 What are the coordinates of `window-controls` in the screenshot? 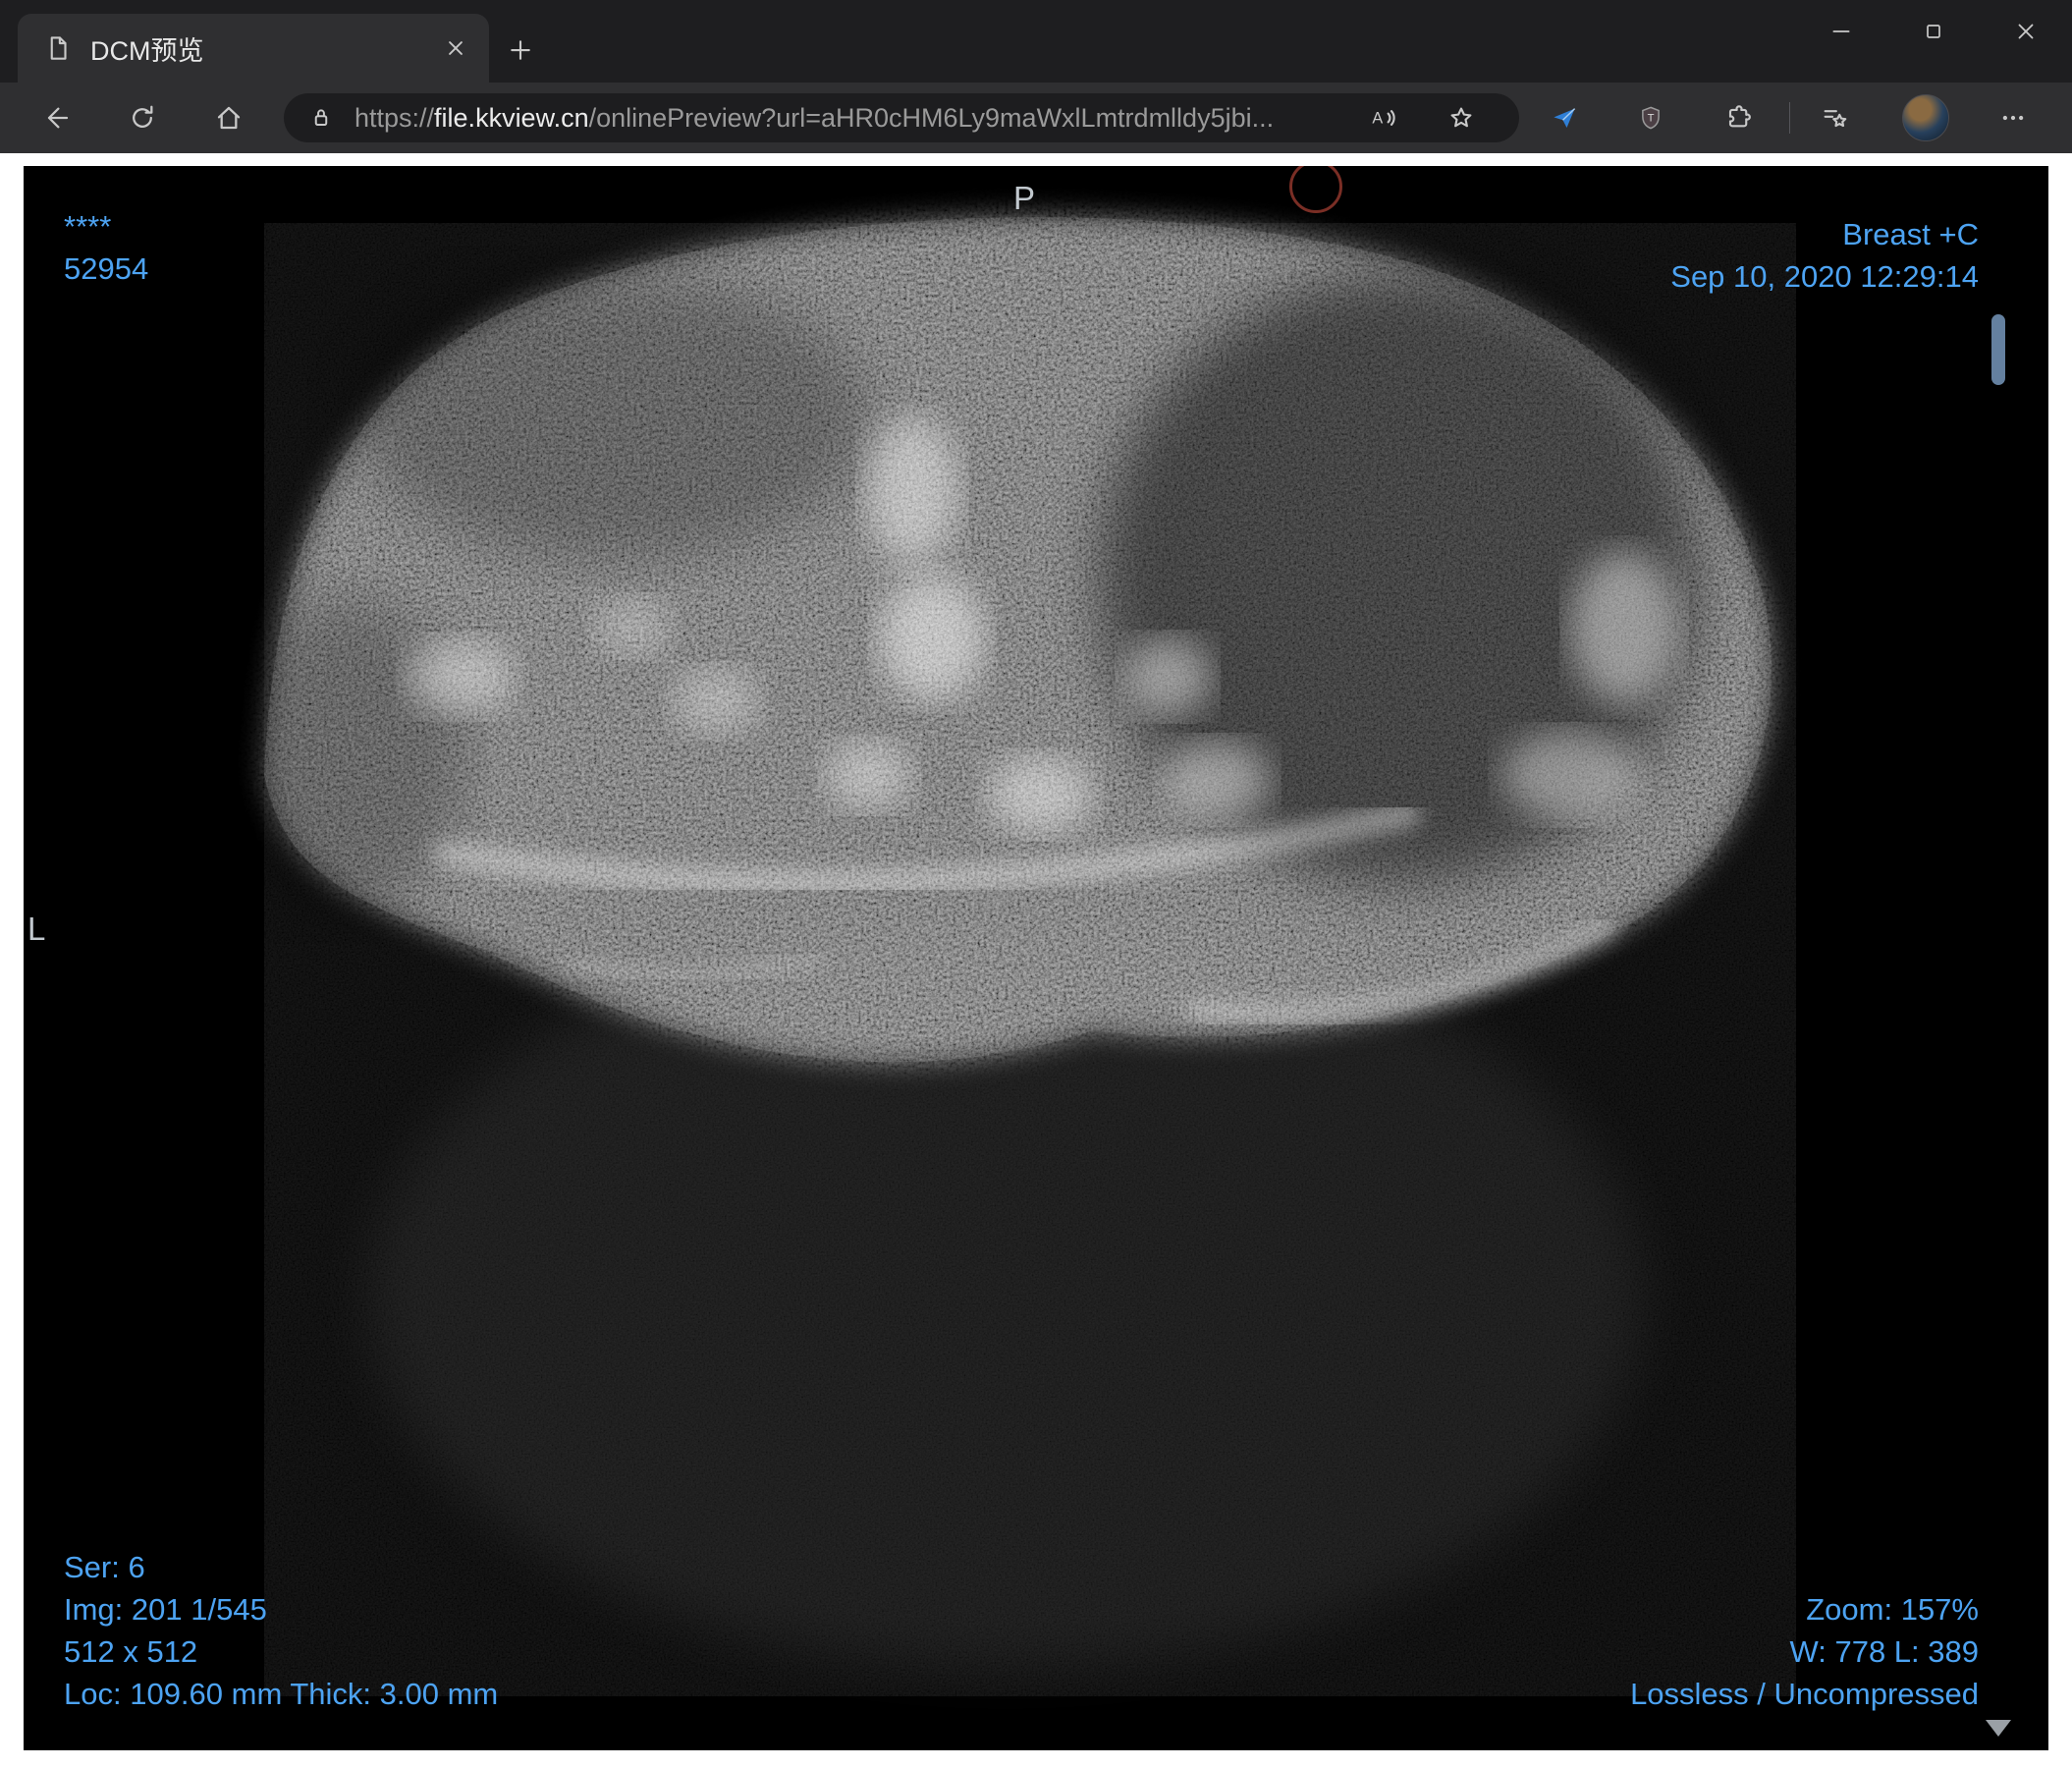 It's located at (1934, 41).